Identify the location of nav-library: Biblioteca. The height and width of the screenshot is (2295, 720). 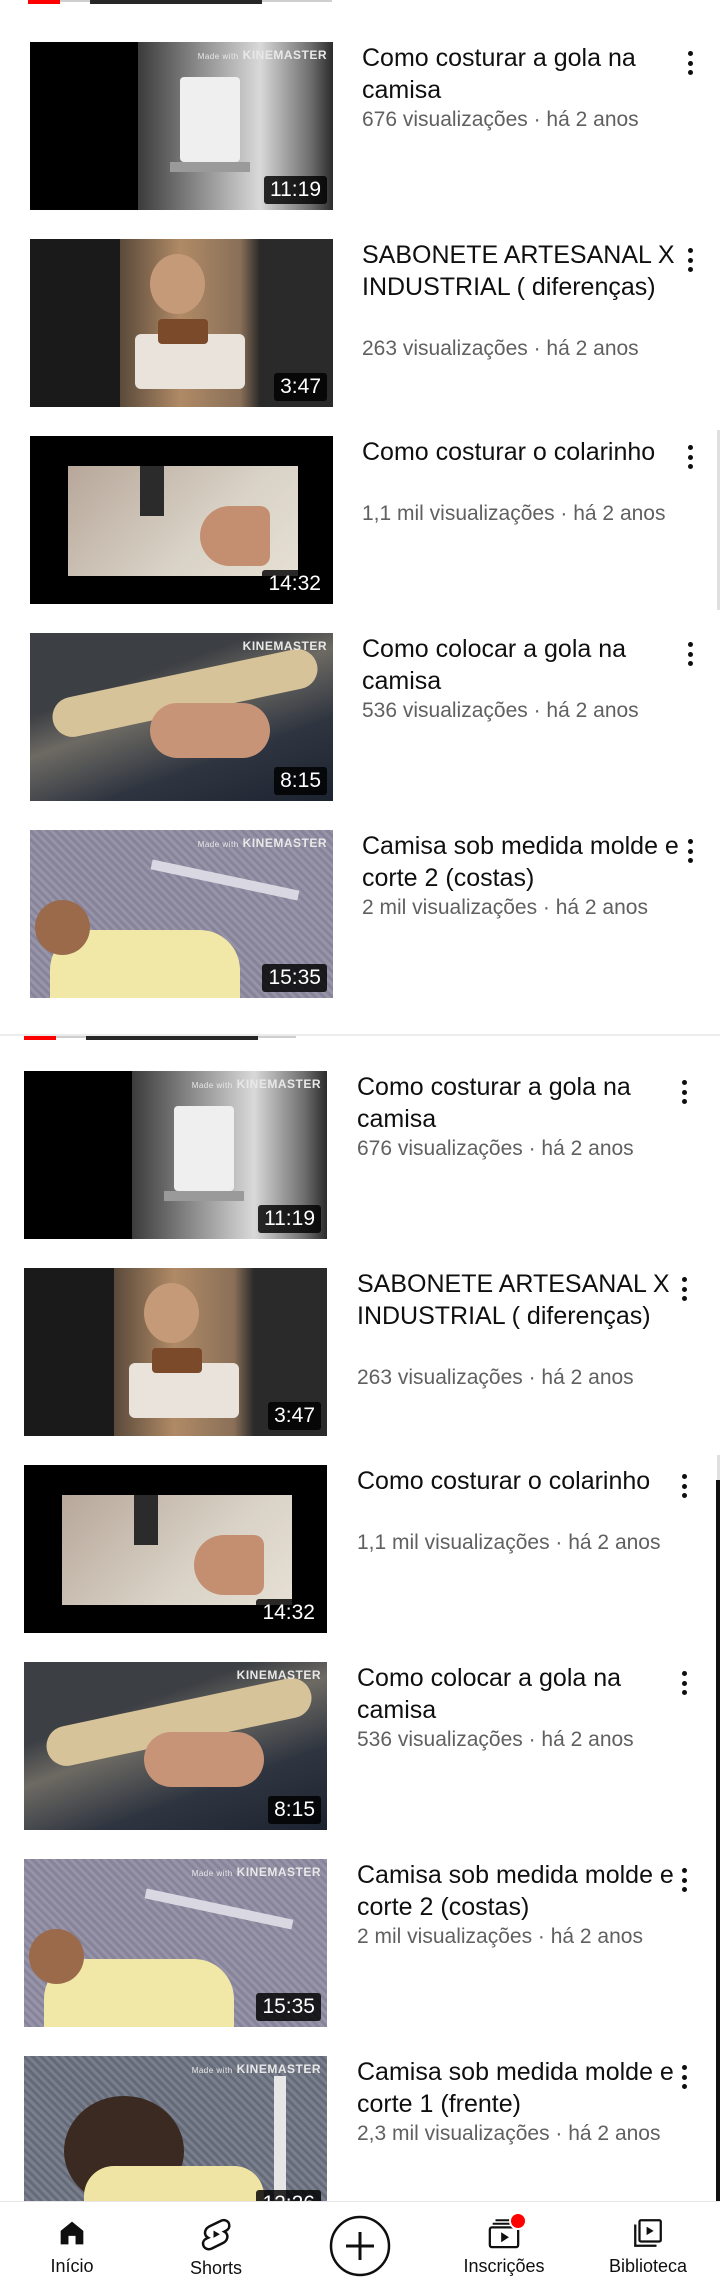
(648, 2248).